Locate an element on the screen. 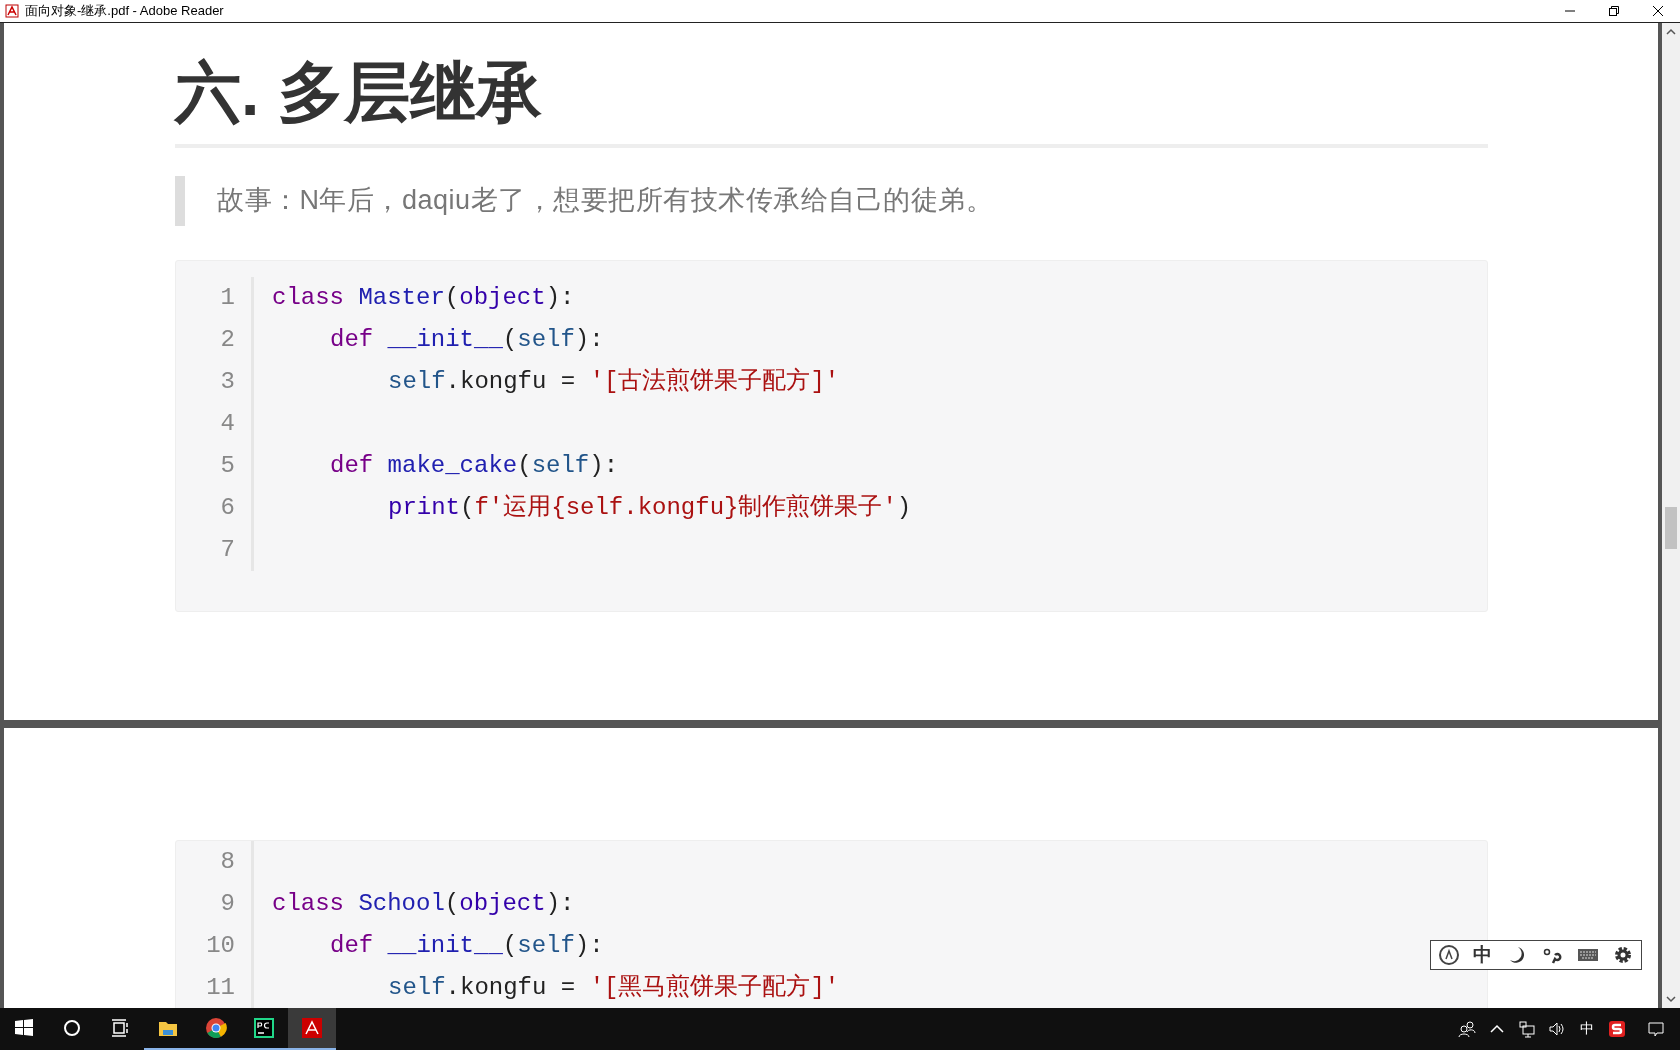 This screenshot has height=1050, width=1680. task-view-icon is located at coordinates (120, 1028).